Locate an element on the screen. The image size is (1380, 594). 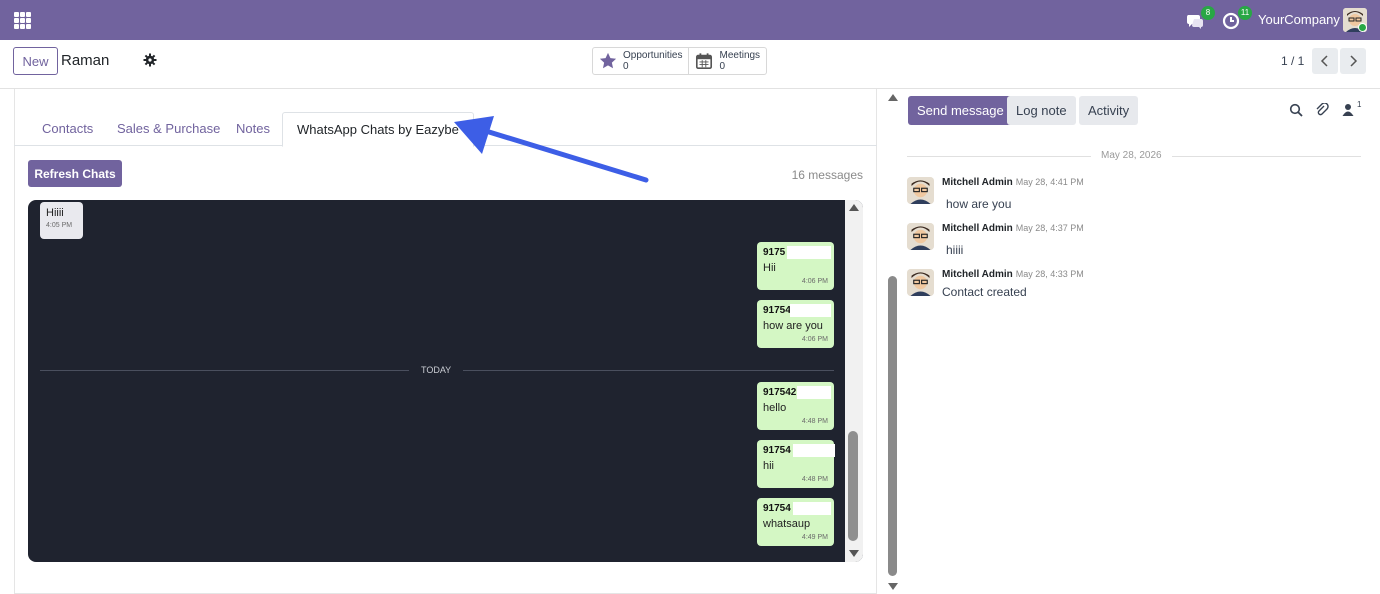
message-count: 16 messages is located at coordinates (827, 175).